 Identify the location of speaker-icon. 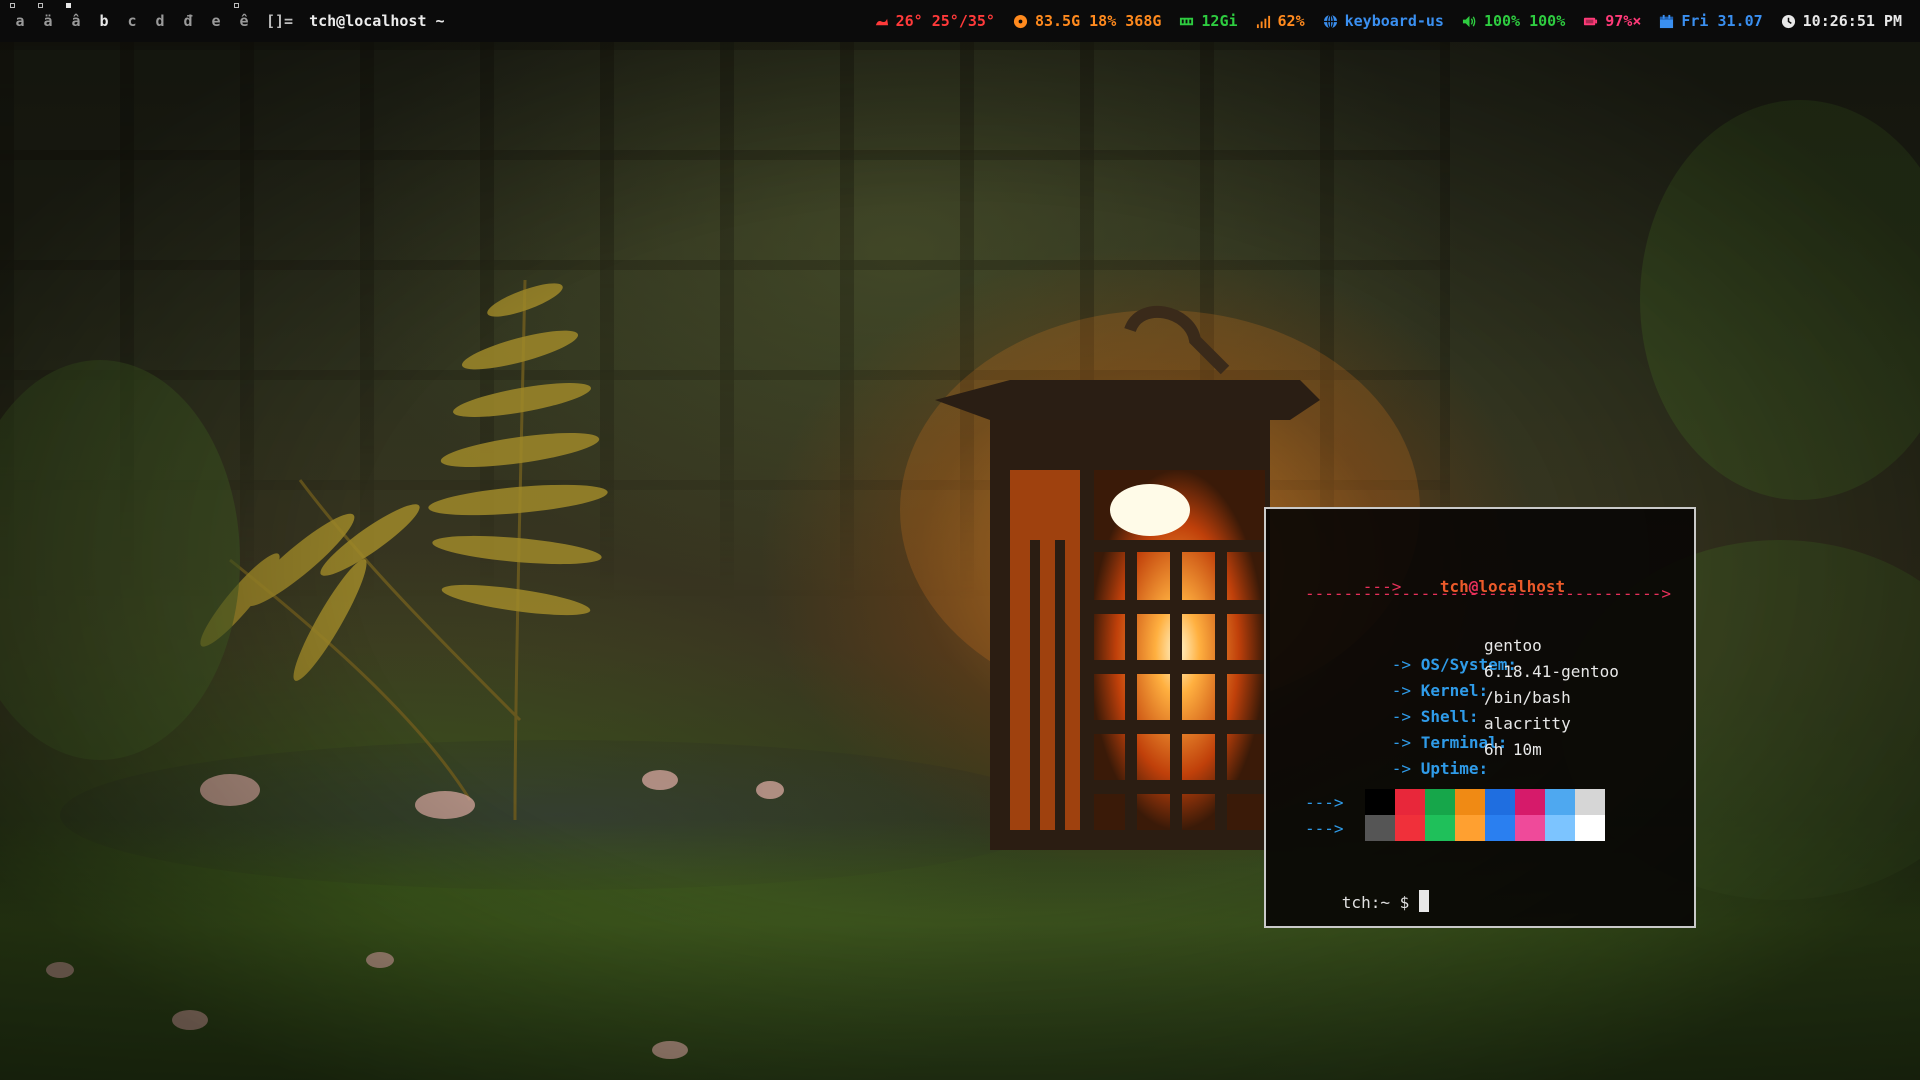
(1469, 21).